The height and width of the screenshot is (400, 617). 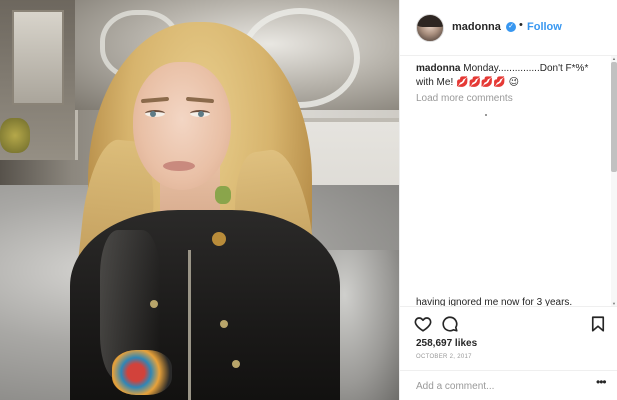 What do you see at coordinates (598, 324) in the screenshot?
I see `bookmark-icon` at bounding box center [598, 324].